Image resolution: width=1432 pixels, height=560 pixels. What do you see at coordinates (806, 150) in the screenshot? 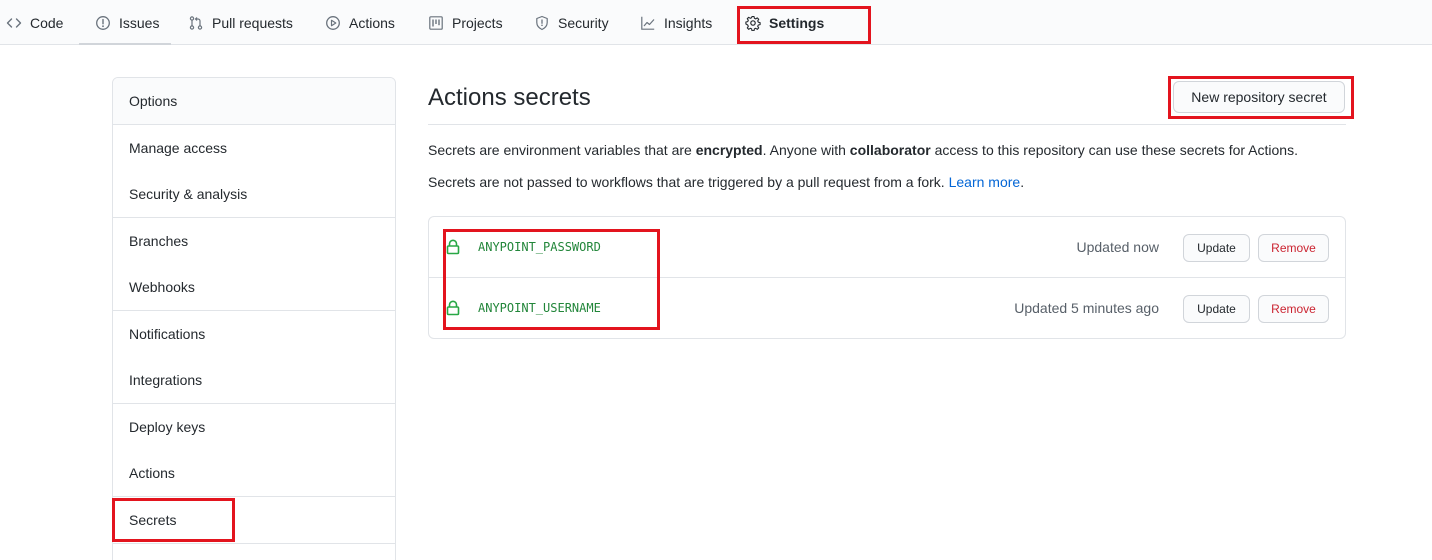
I see `desc-text: . Anyone with` at bounding box center [806, 150].